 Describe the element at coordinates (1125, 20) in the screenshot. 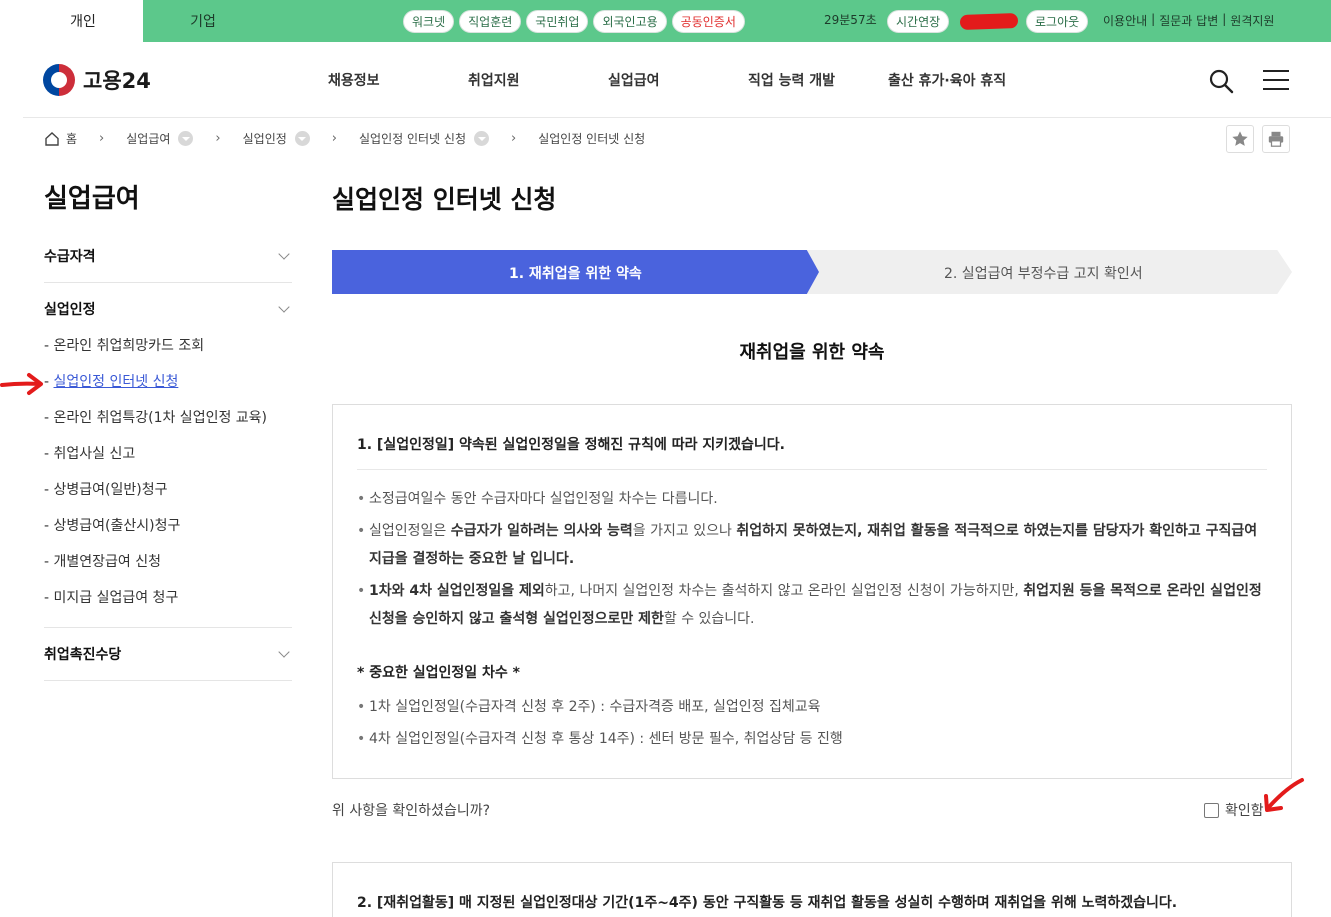

I see `guide-link: 이용안내` at that location.